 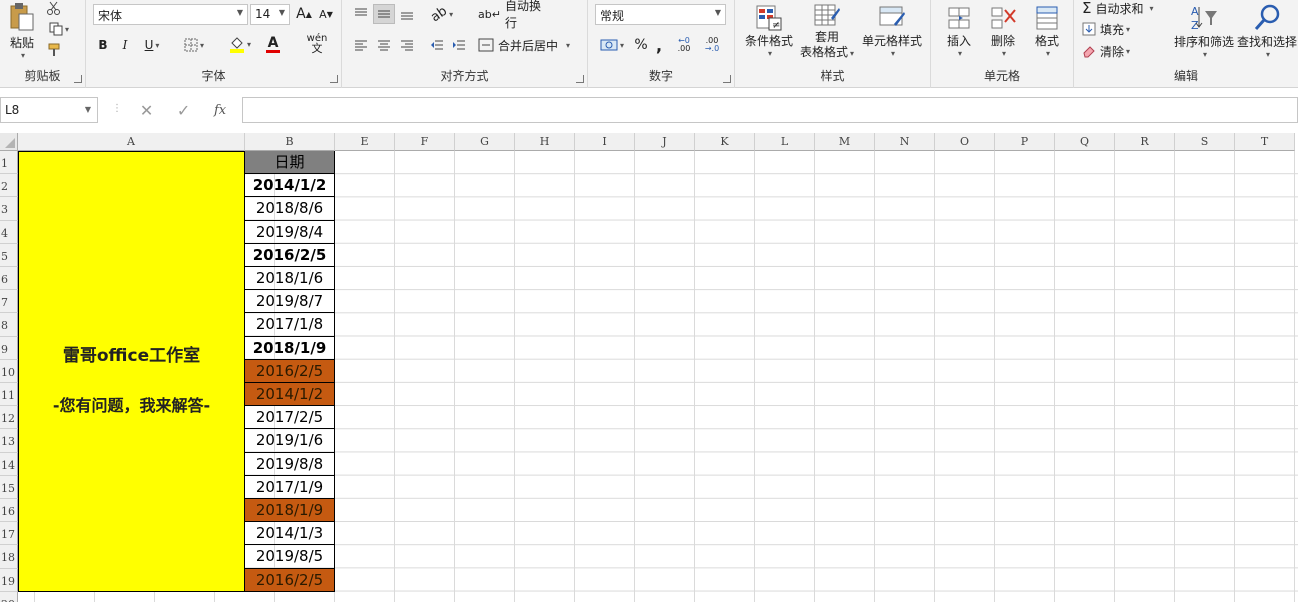 What do you see at coordinates (304, 14) in the screenshot?
I see `grow-font-button: A ▲` at bounding box center [304, 14].